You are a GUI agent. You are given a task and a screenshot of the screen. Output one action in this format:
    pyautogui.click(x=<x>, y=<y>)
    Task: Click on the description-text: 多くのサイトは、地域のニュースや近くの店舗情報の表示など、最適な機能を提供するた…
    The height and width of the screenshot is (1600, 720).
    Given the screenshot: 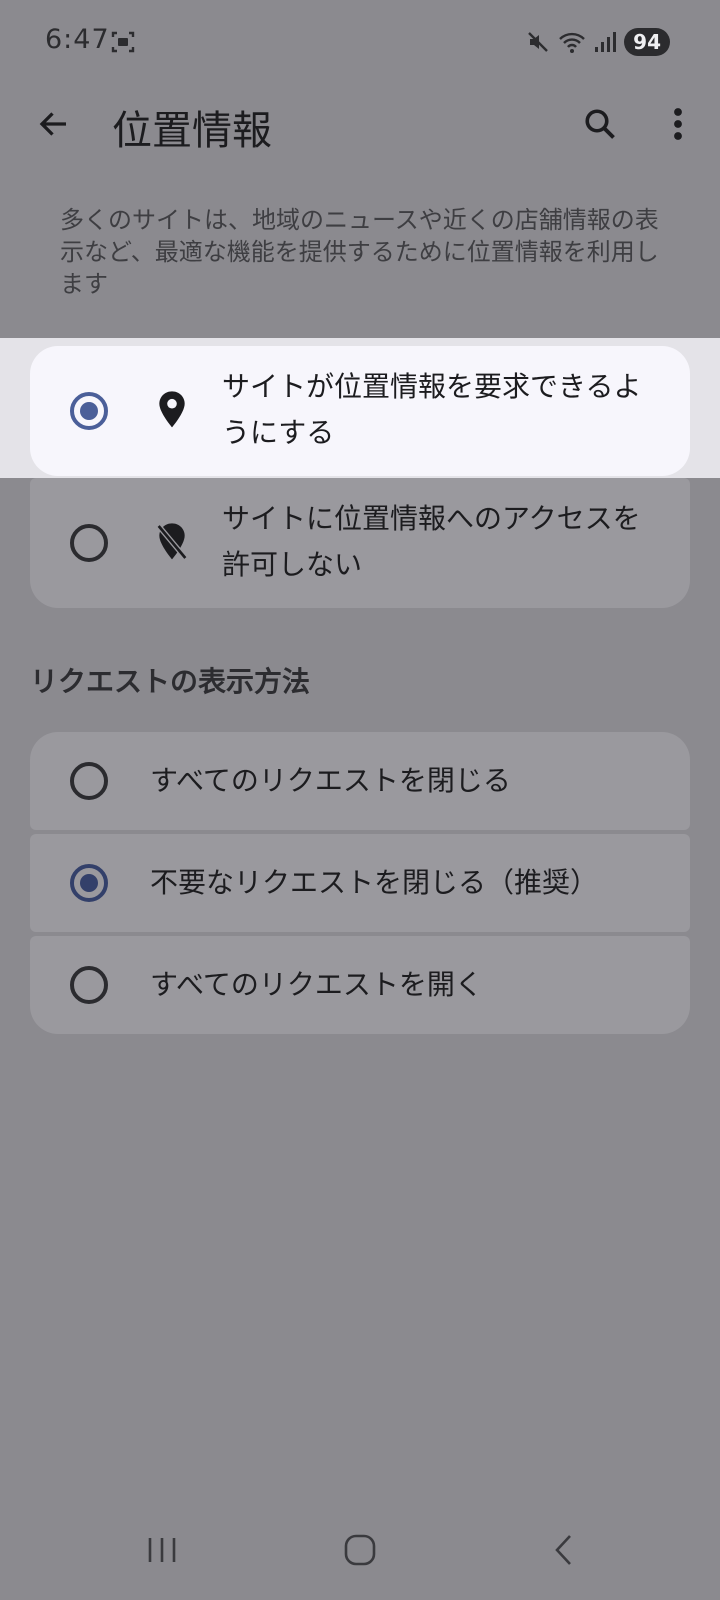 What is the action you would take?
    pyautogui.click(x=359, y=252)
    